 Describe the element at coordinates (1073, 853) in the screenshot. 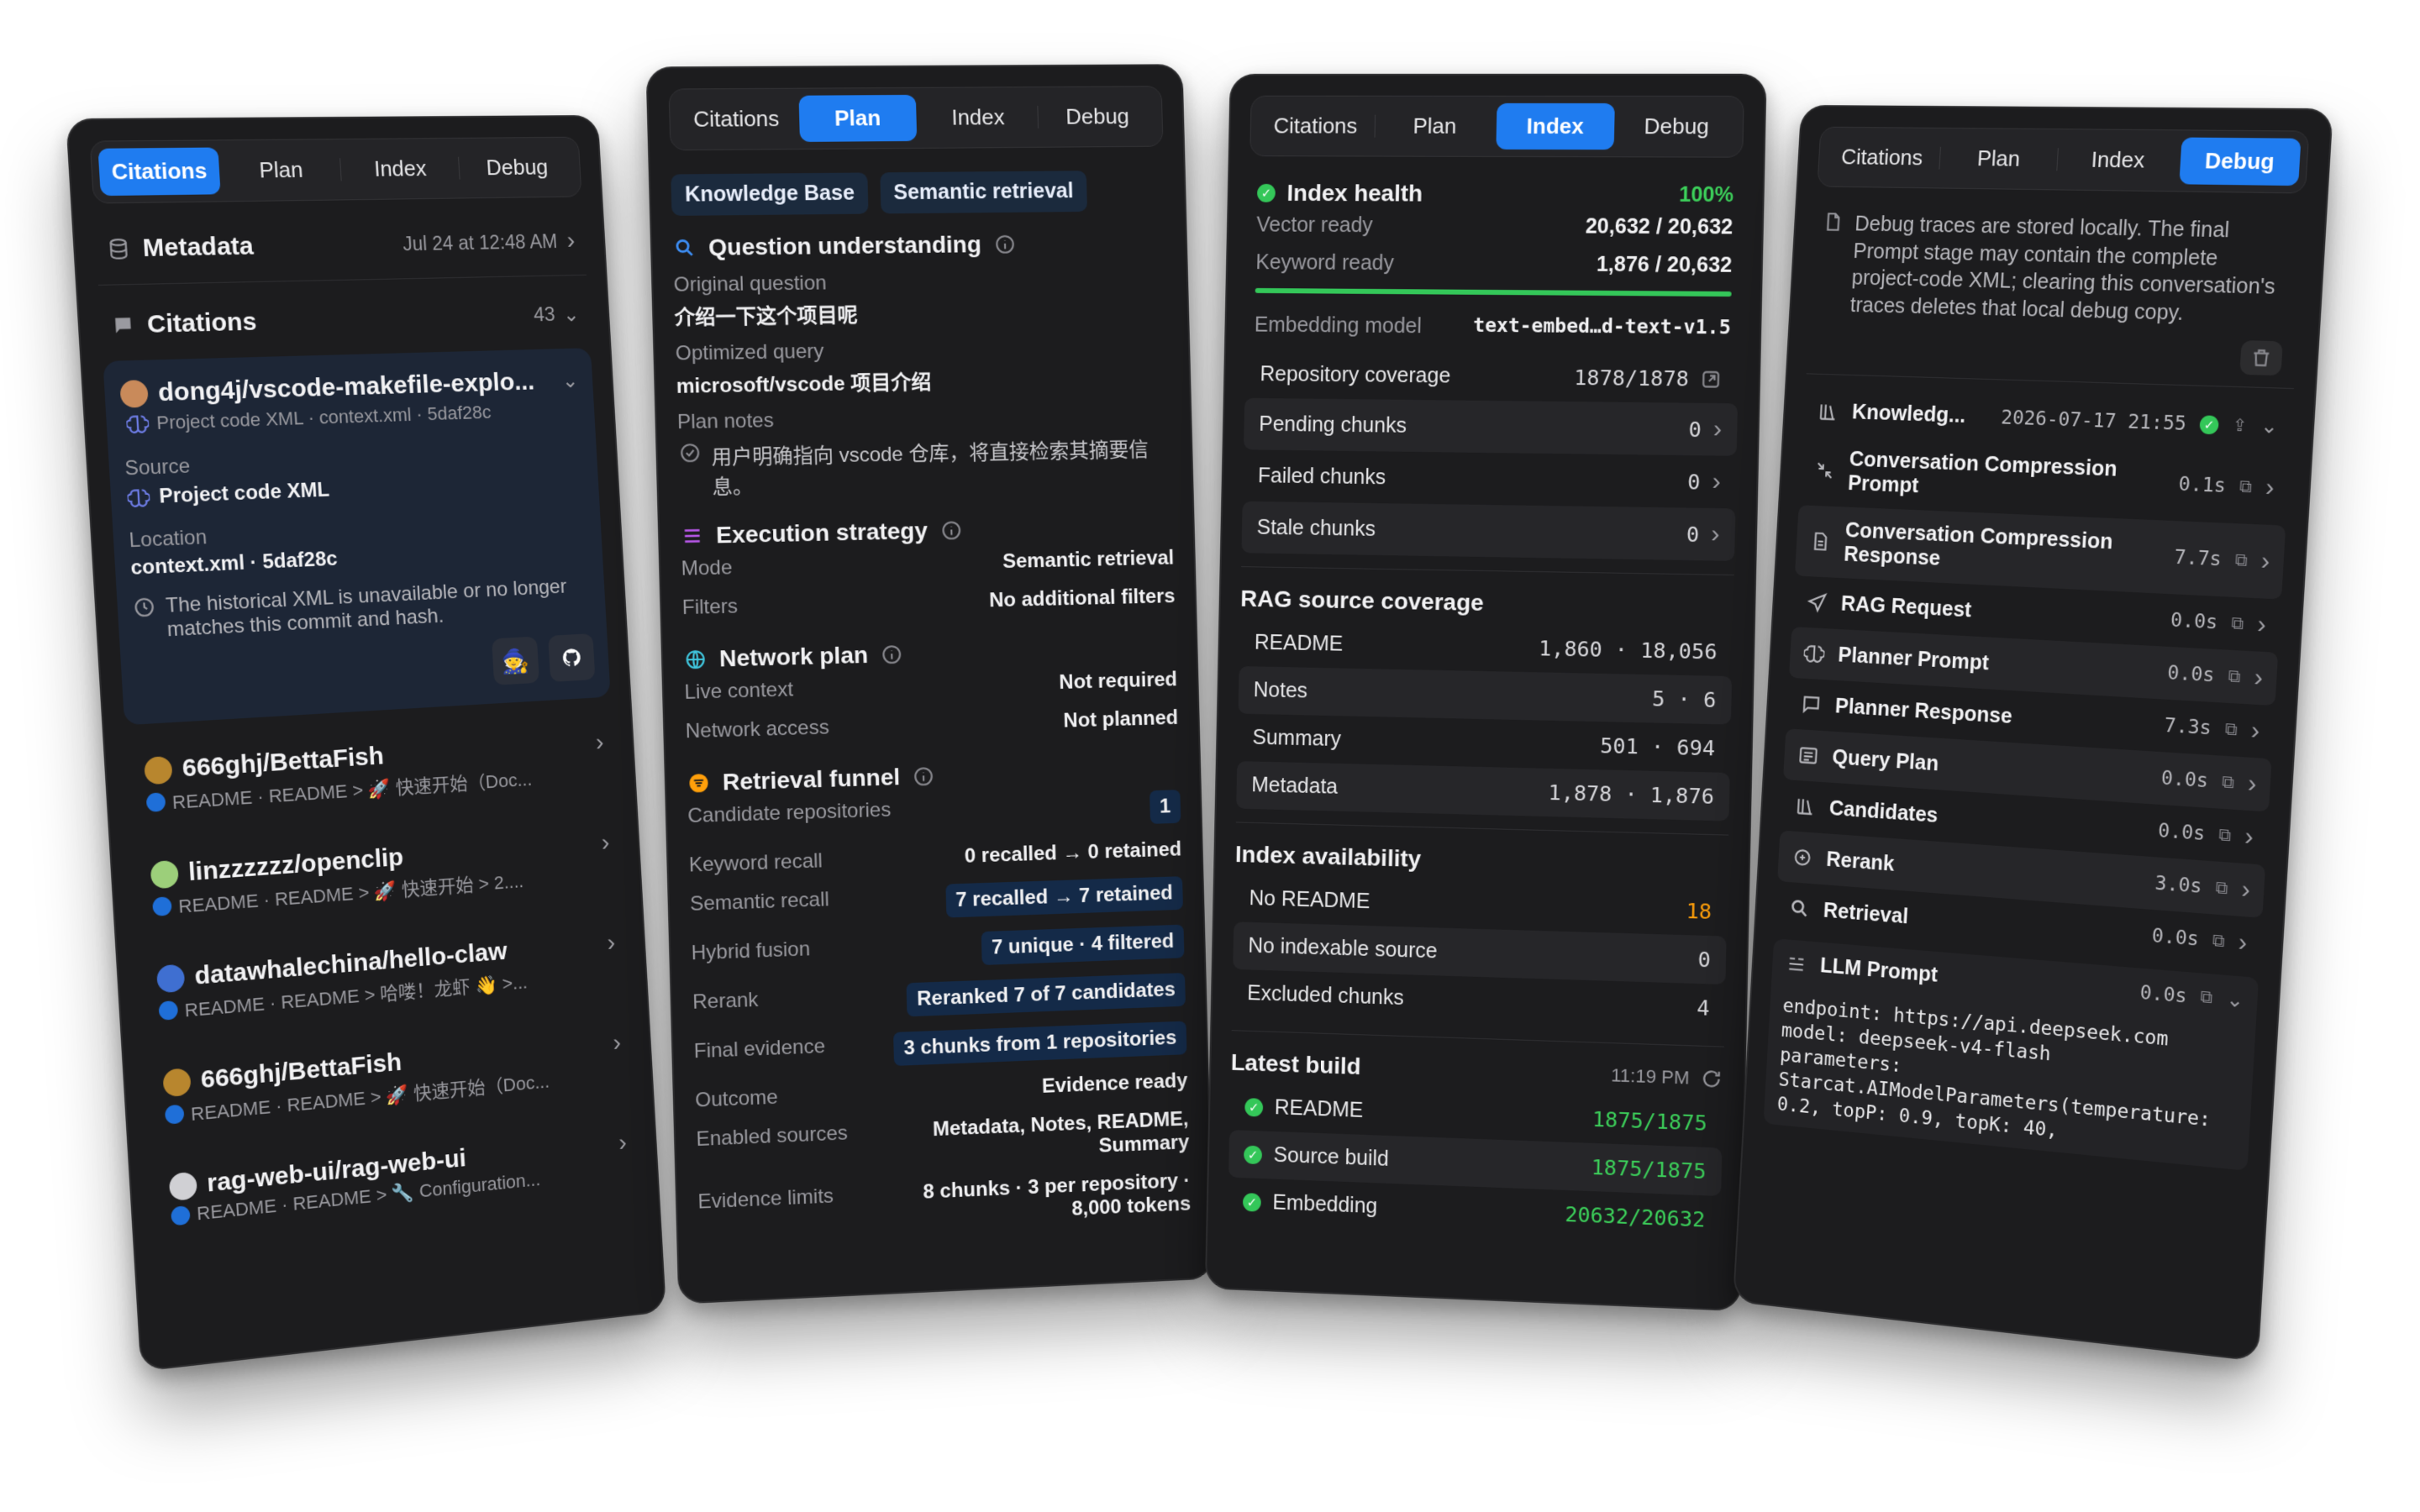

I see `keyword-recall-value: 0 recalled → 0 retained` at that location.